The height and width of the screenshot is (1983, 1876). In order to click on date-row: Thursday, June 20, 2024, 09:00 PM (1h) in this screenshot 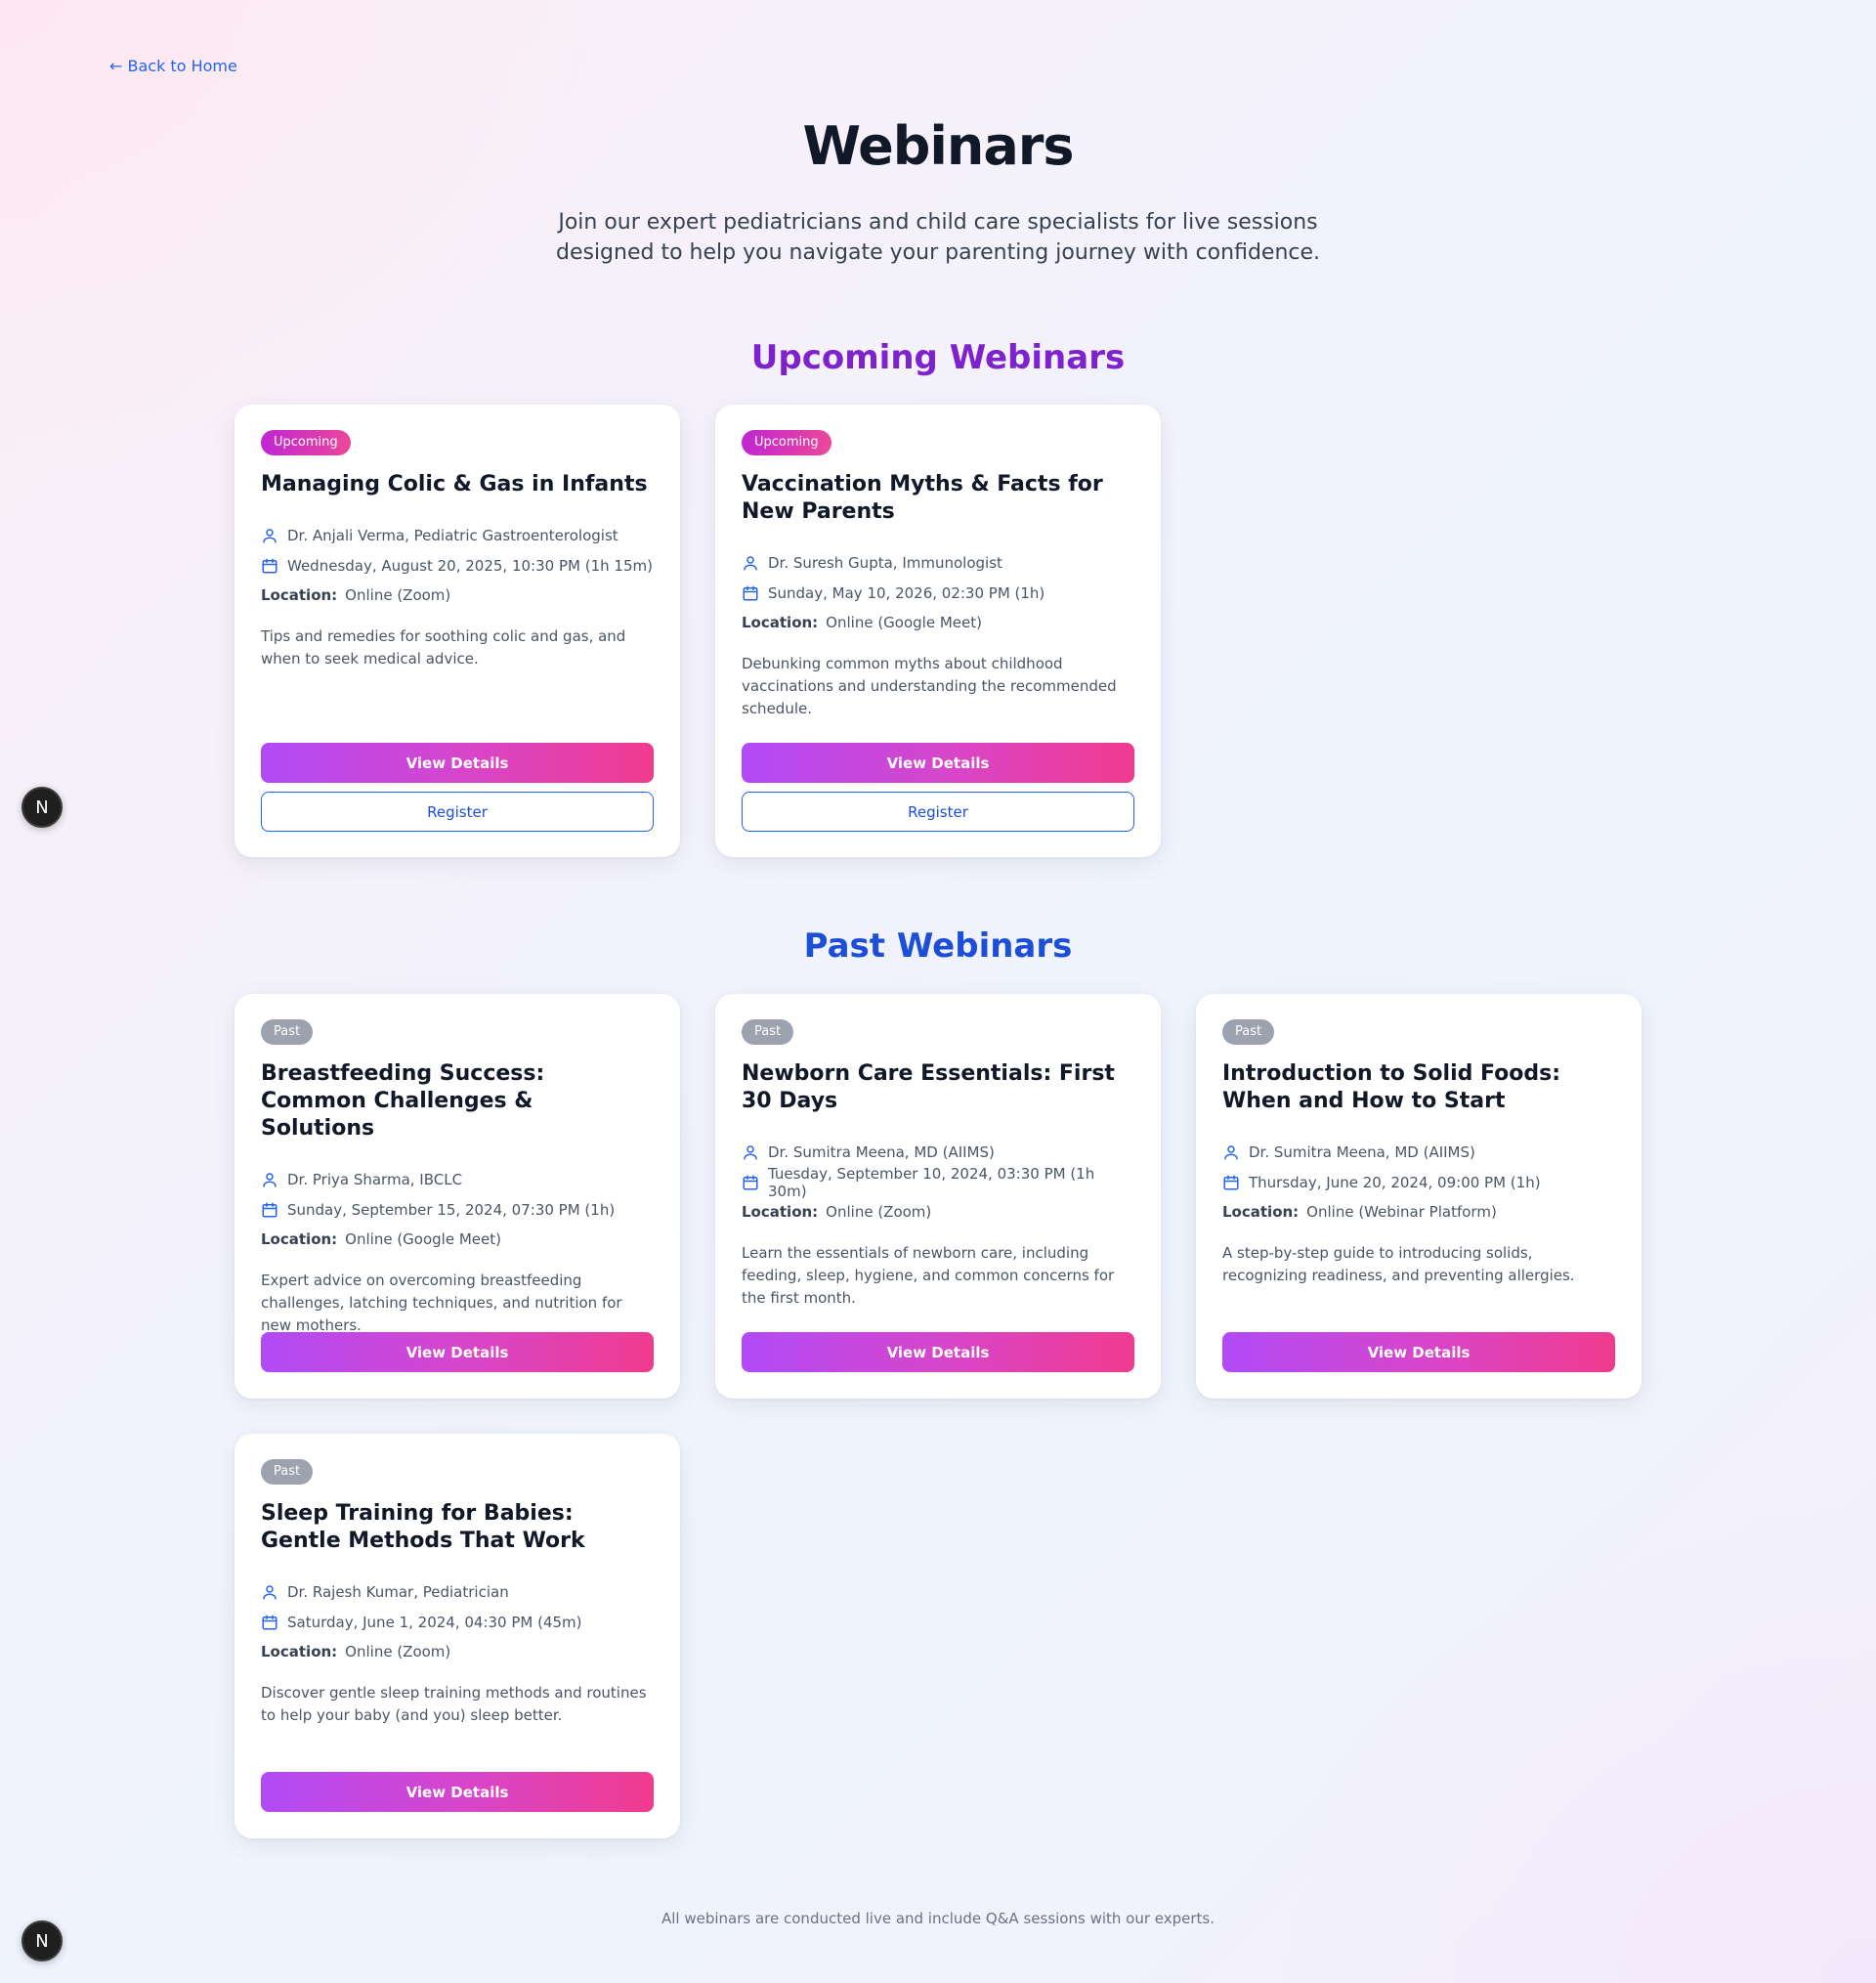, I will do `click(1418, 1182)`.